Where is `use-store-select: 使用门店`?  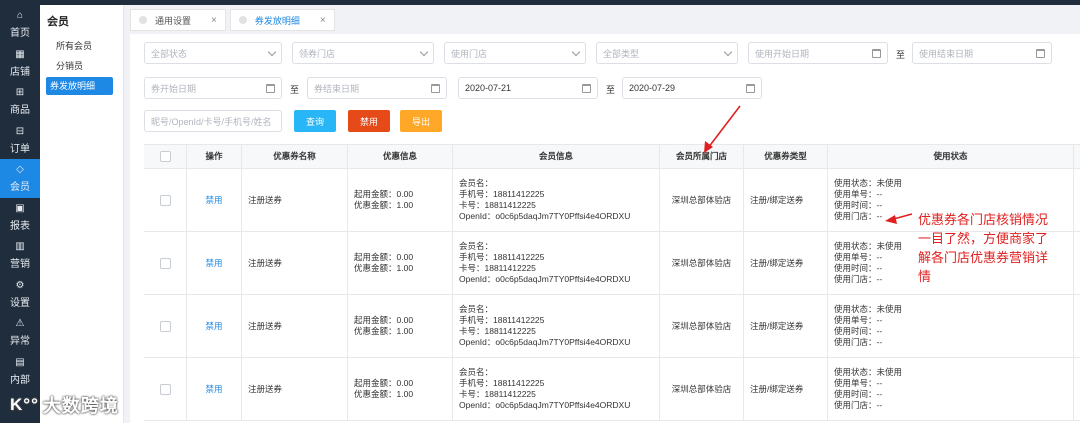
use-store-select: 使用门店 is located at coordinates (515, 53).